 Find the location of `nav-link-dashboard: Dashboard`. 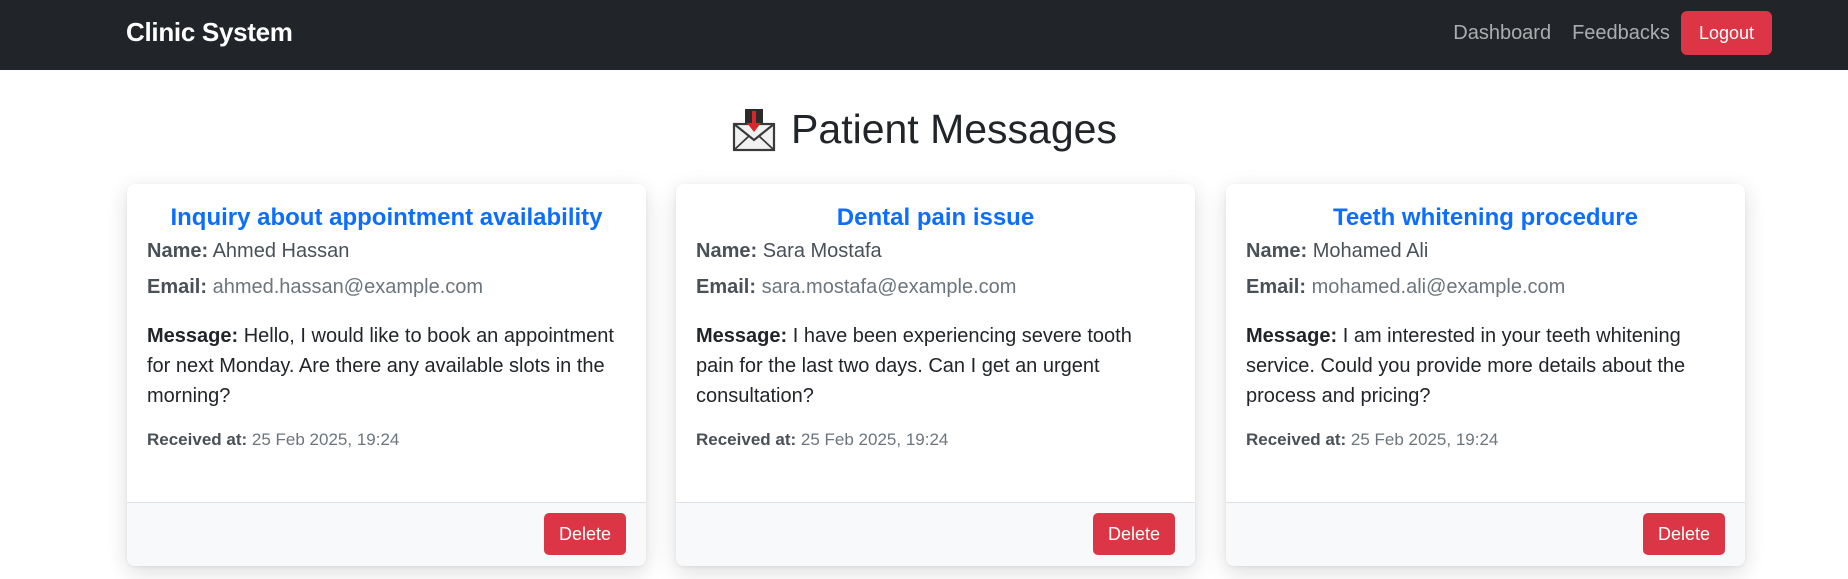

nav-link-dashboard: Dashboard is located at coordinates (1502, 33).